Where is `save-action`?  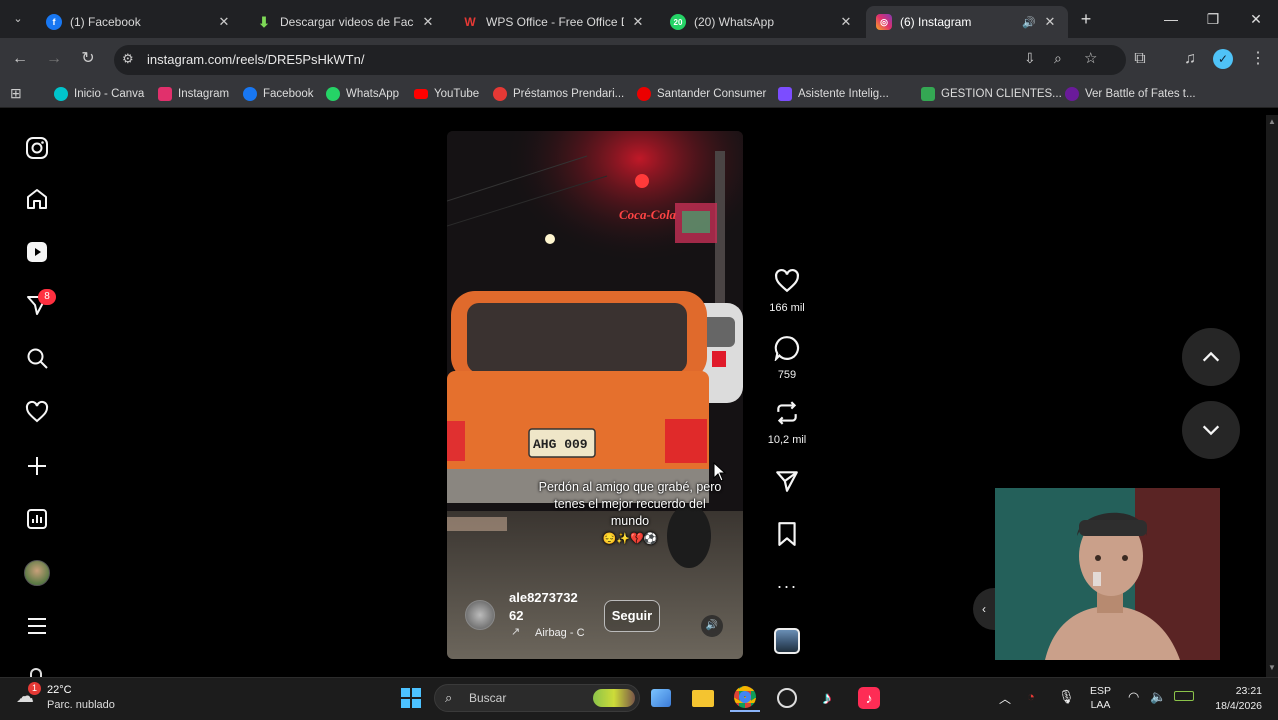 save-action is located at coordinates (787, 536).